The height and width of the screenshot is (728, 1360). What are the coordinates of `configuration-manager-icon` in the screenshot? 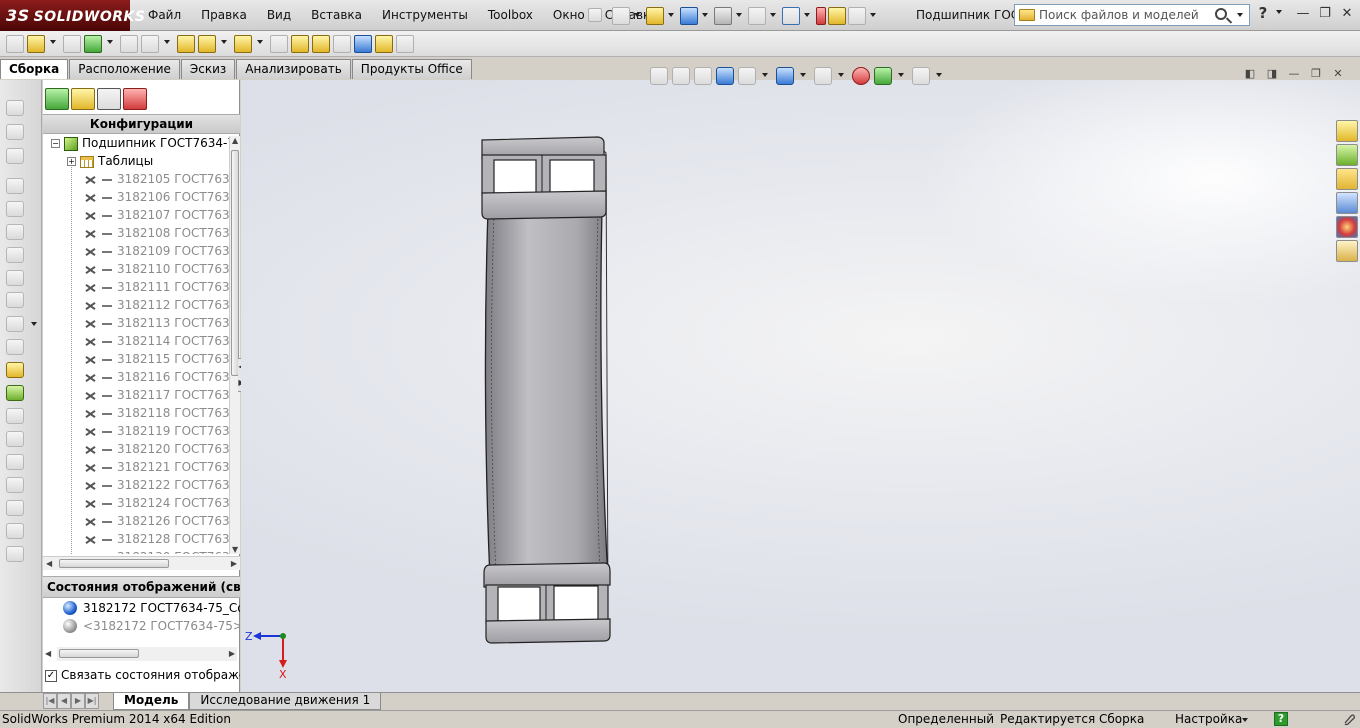 It's located at (109, 99).